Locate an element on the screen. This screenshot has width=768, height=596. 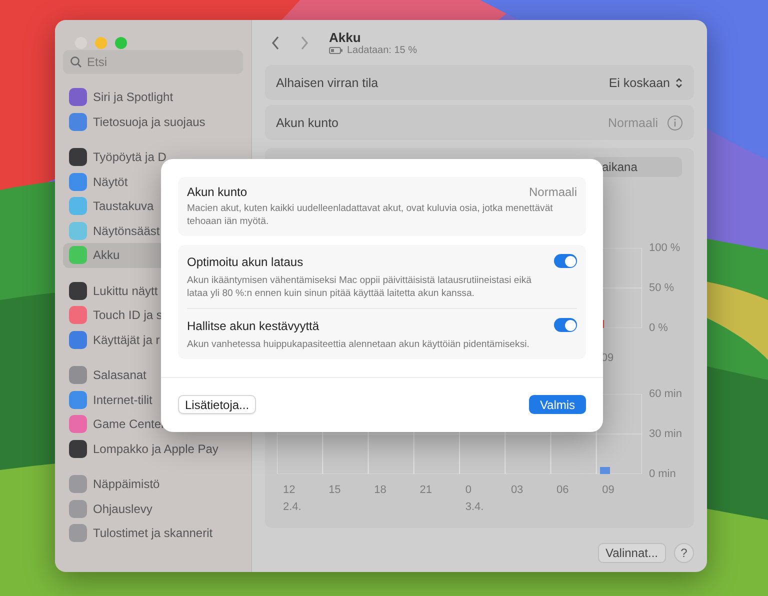
axis-label: 03 is located at coordinates (517, 490).